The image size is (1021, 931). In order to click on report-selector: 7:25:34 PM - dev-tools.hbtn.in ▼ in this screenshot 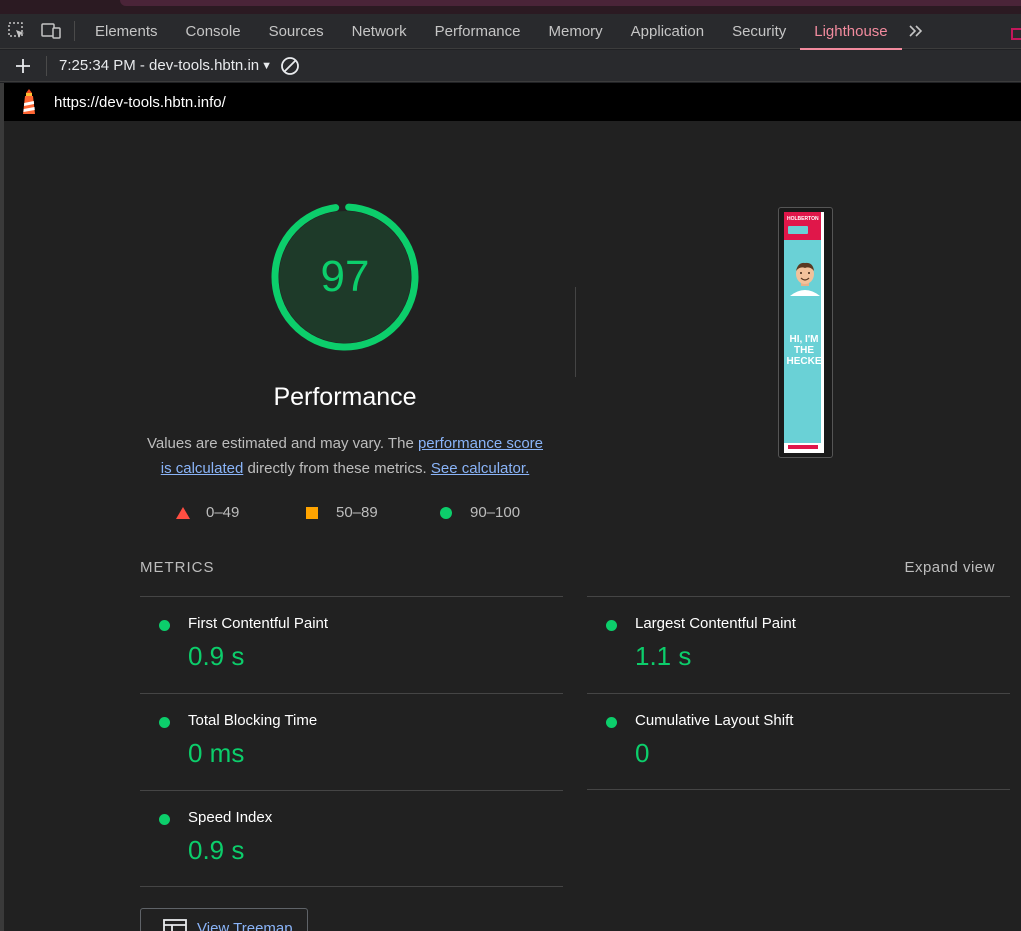, I will do `click(160, 65)`.